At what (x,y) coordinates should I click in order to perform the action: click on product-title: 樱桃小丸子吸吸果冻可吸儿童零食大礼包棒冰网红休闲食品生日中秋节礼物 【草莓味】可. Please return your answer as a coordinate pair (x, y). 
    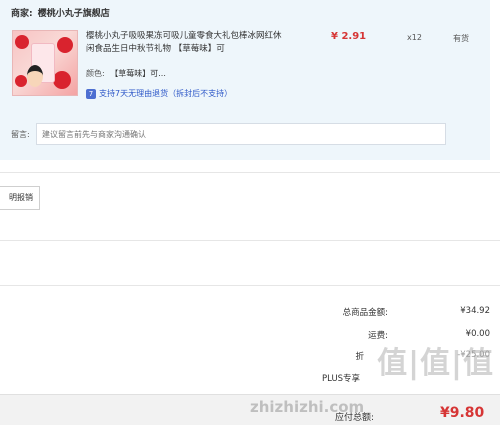
    Looking at the image, I should click on (184, 43).